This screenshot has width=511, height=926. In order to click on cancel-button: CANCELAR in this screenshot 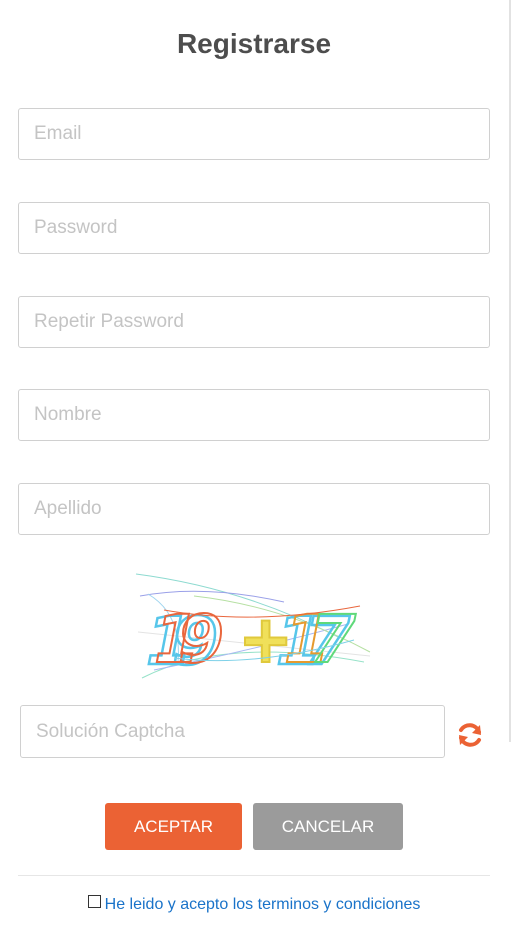, I will do `click(328, 826)`.